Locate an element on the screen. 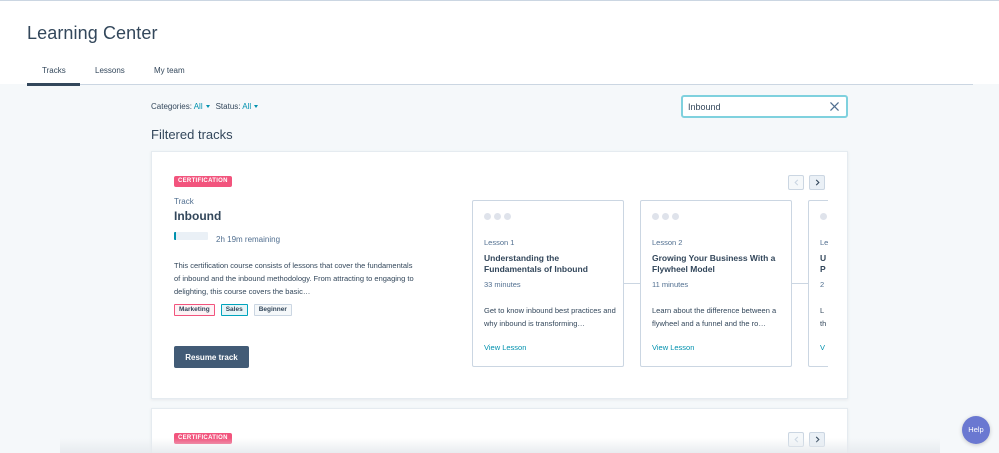 This screenshot has width=999, height=453. lesson-number: Lesson 2 is located at coordinates (667, 242).